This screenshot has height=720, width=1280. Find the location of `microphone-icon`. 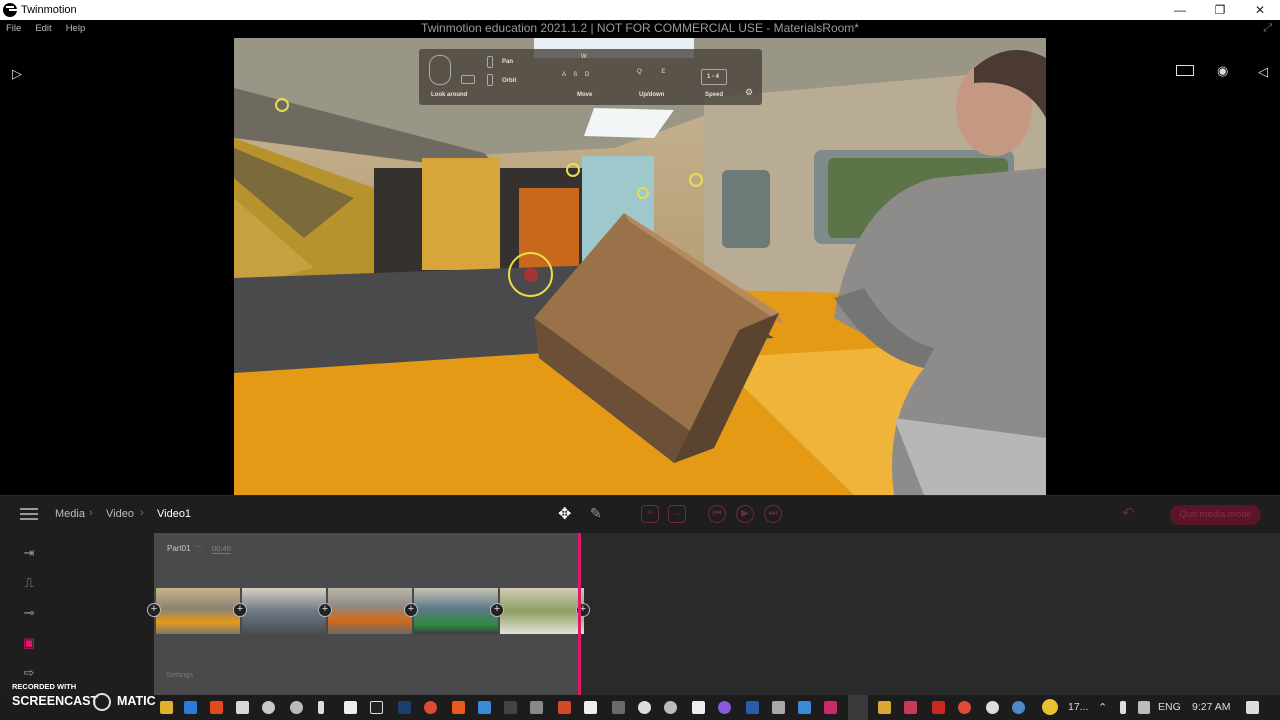

microphone-icon is located at coordinates (1123, 707).